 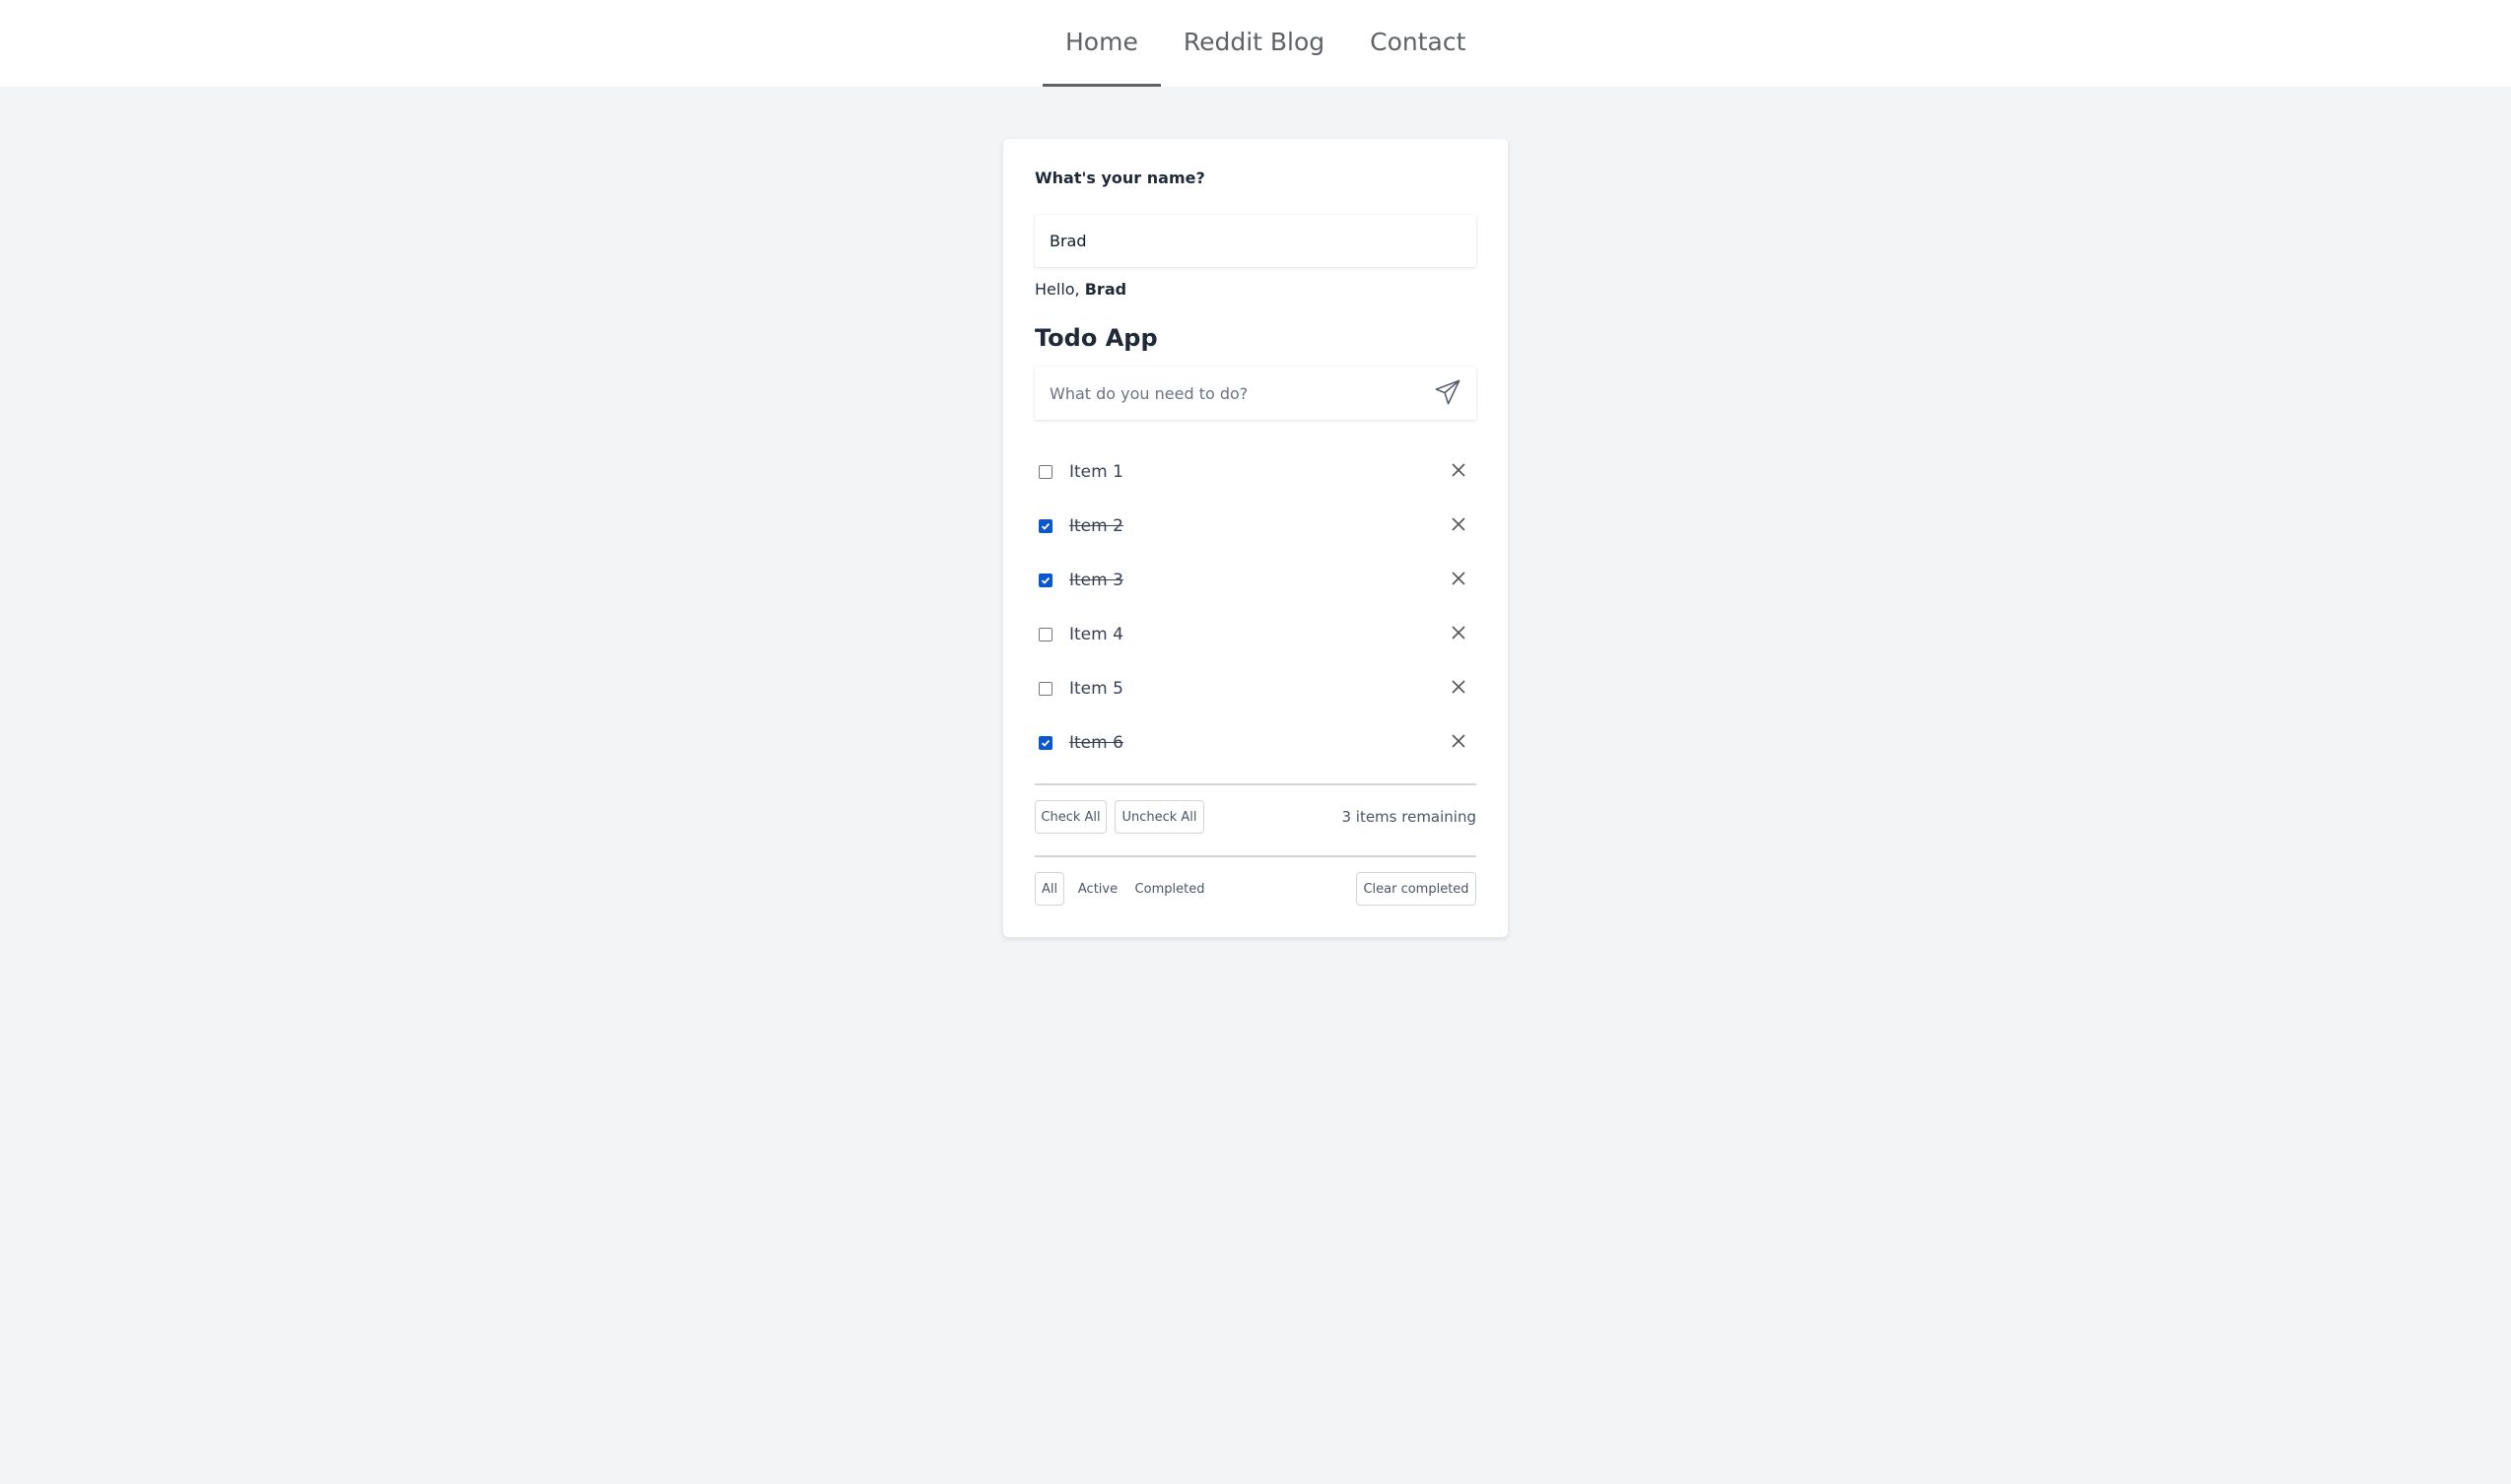 I want to click on name-label: What's your name?, so click(x=1120, y=178).